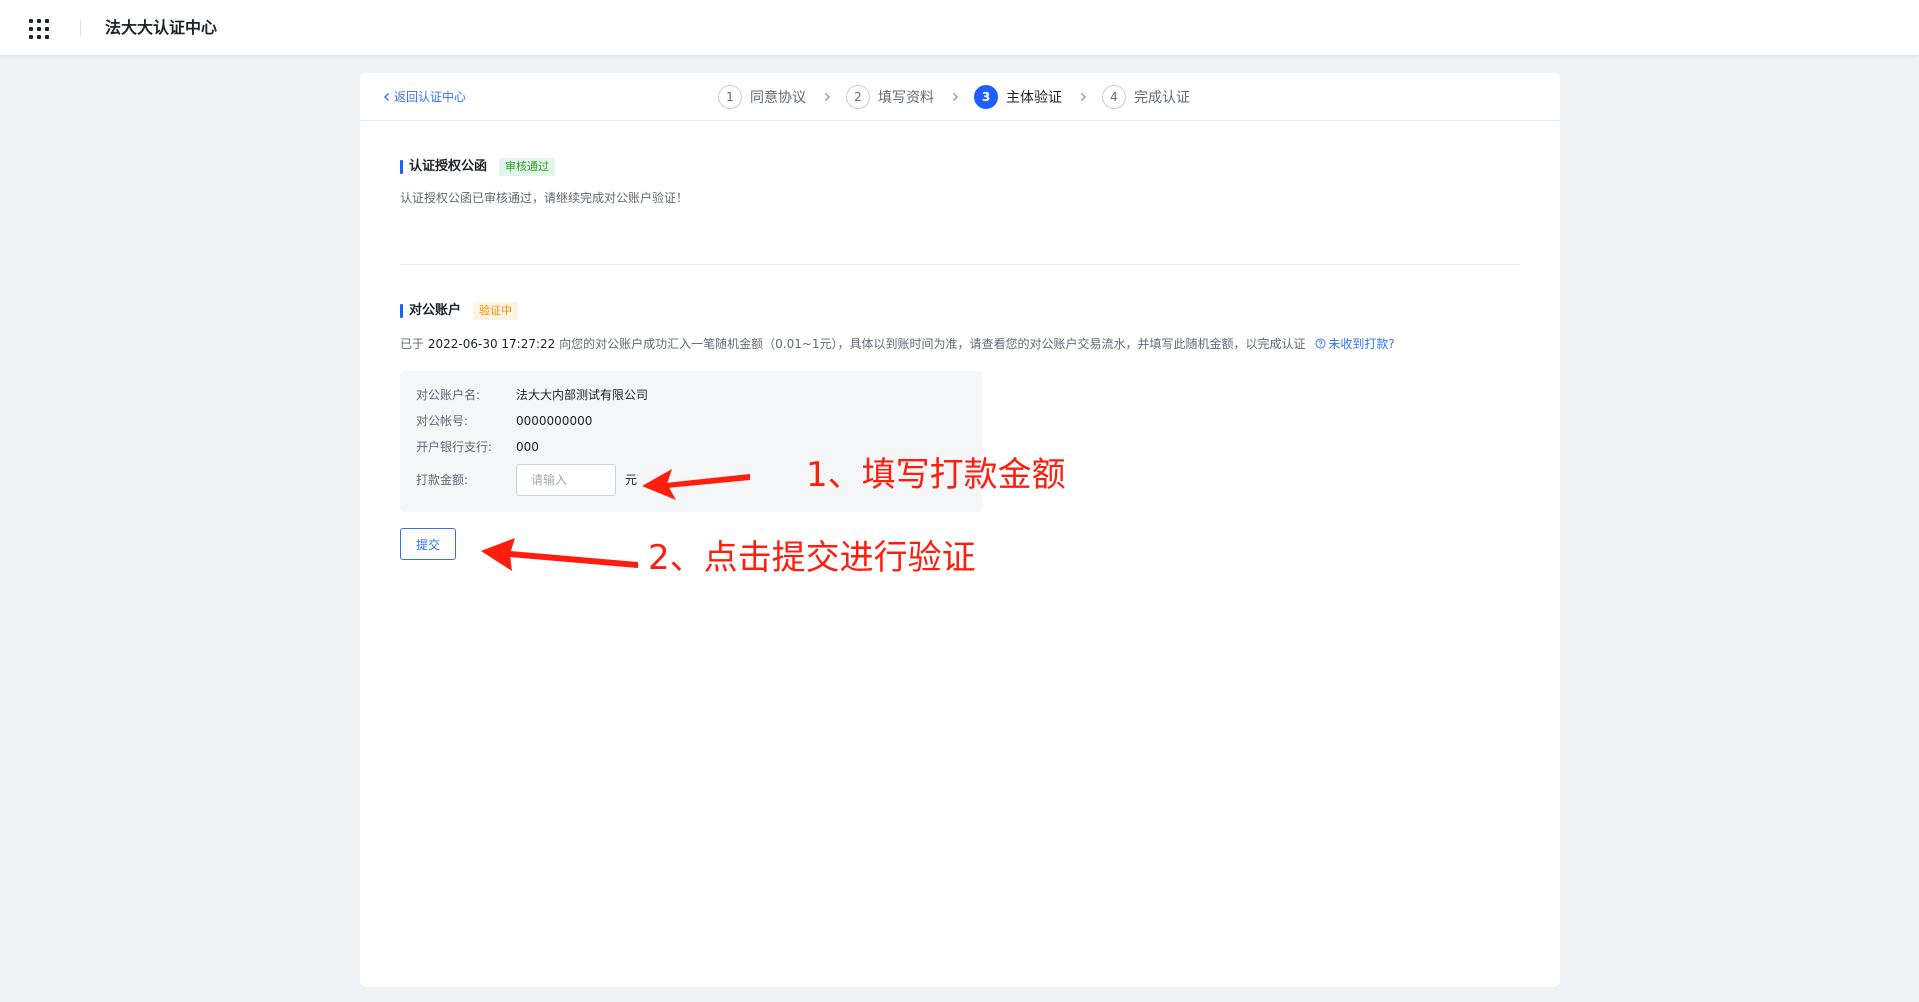 This screenshot has height=1002, width=1919. Describe the element at coordinates (454, 447) in the screenshot. I see `field-label: 开户银行支行:` at that location.